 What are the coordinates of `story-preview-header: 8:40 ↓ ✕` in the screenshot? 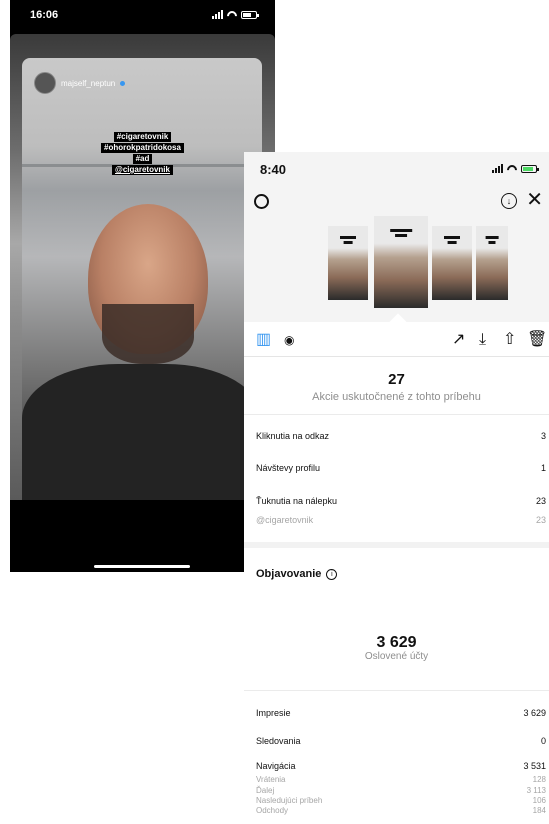 It's located at (396, 237).